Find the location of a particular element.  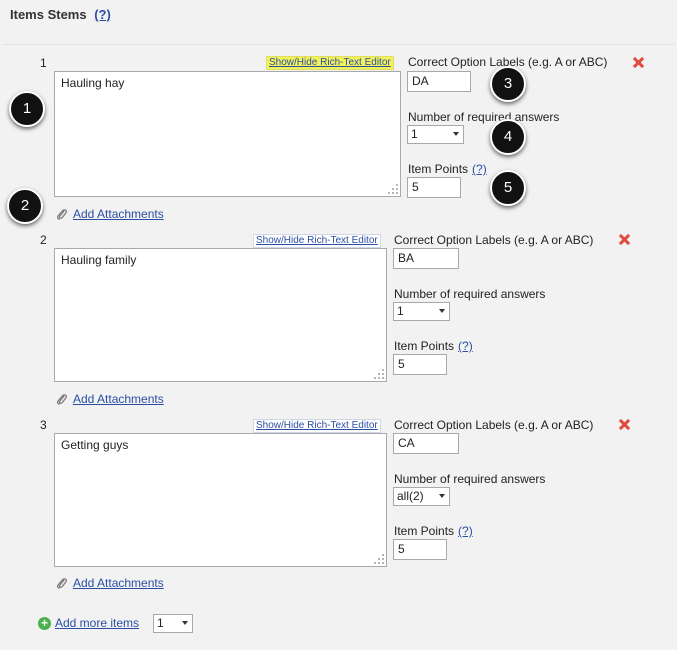

item-stem-text: Hauling family is located at coordinates (99, 260).